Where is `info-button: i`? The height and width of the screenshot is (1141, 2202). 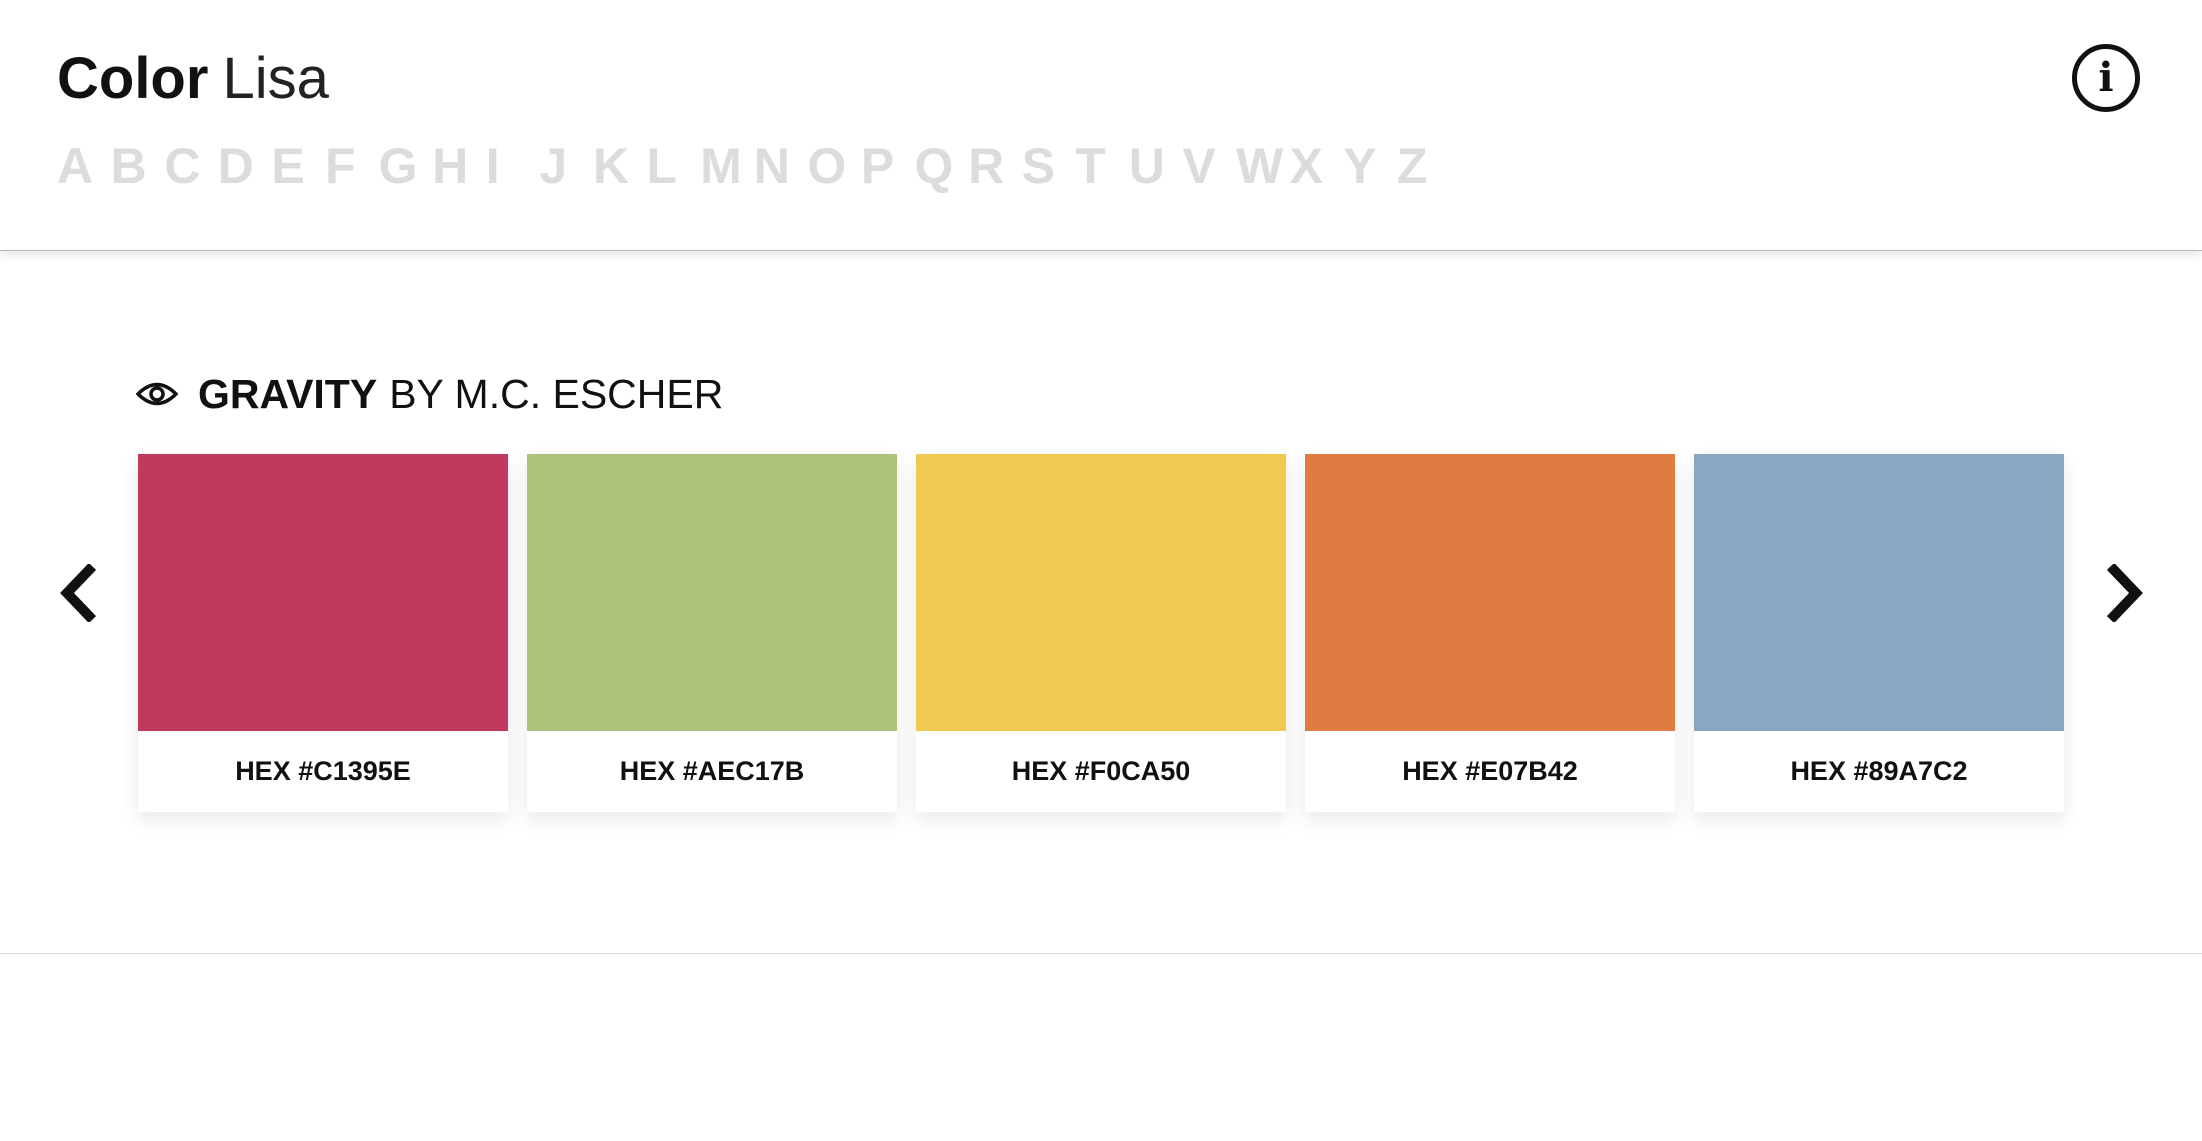 info-button: i is located at coordinates (2106, 78).